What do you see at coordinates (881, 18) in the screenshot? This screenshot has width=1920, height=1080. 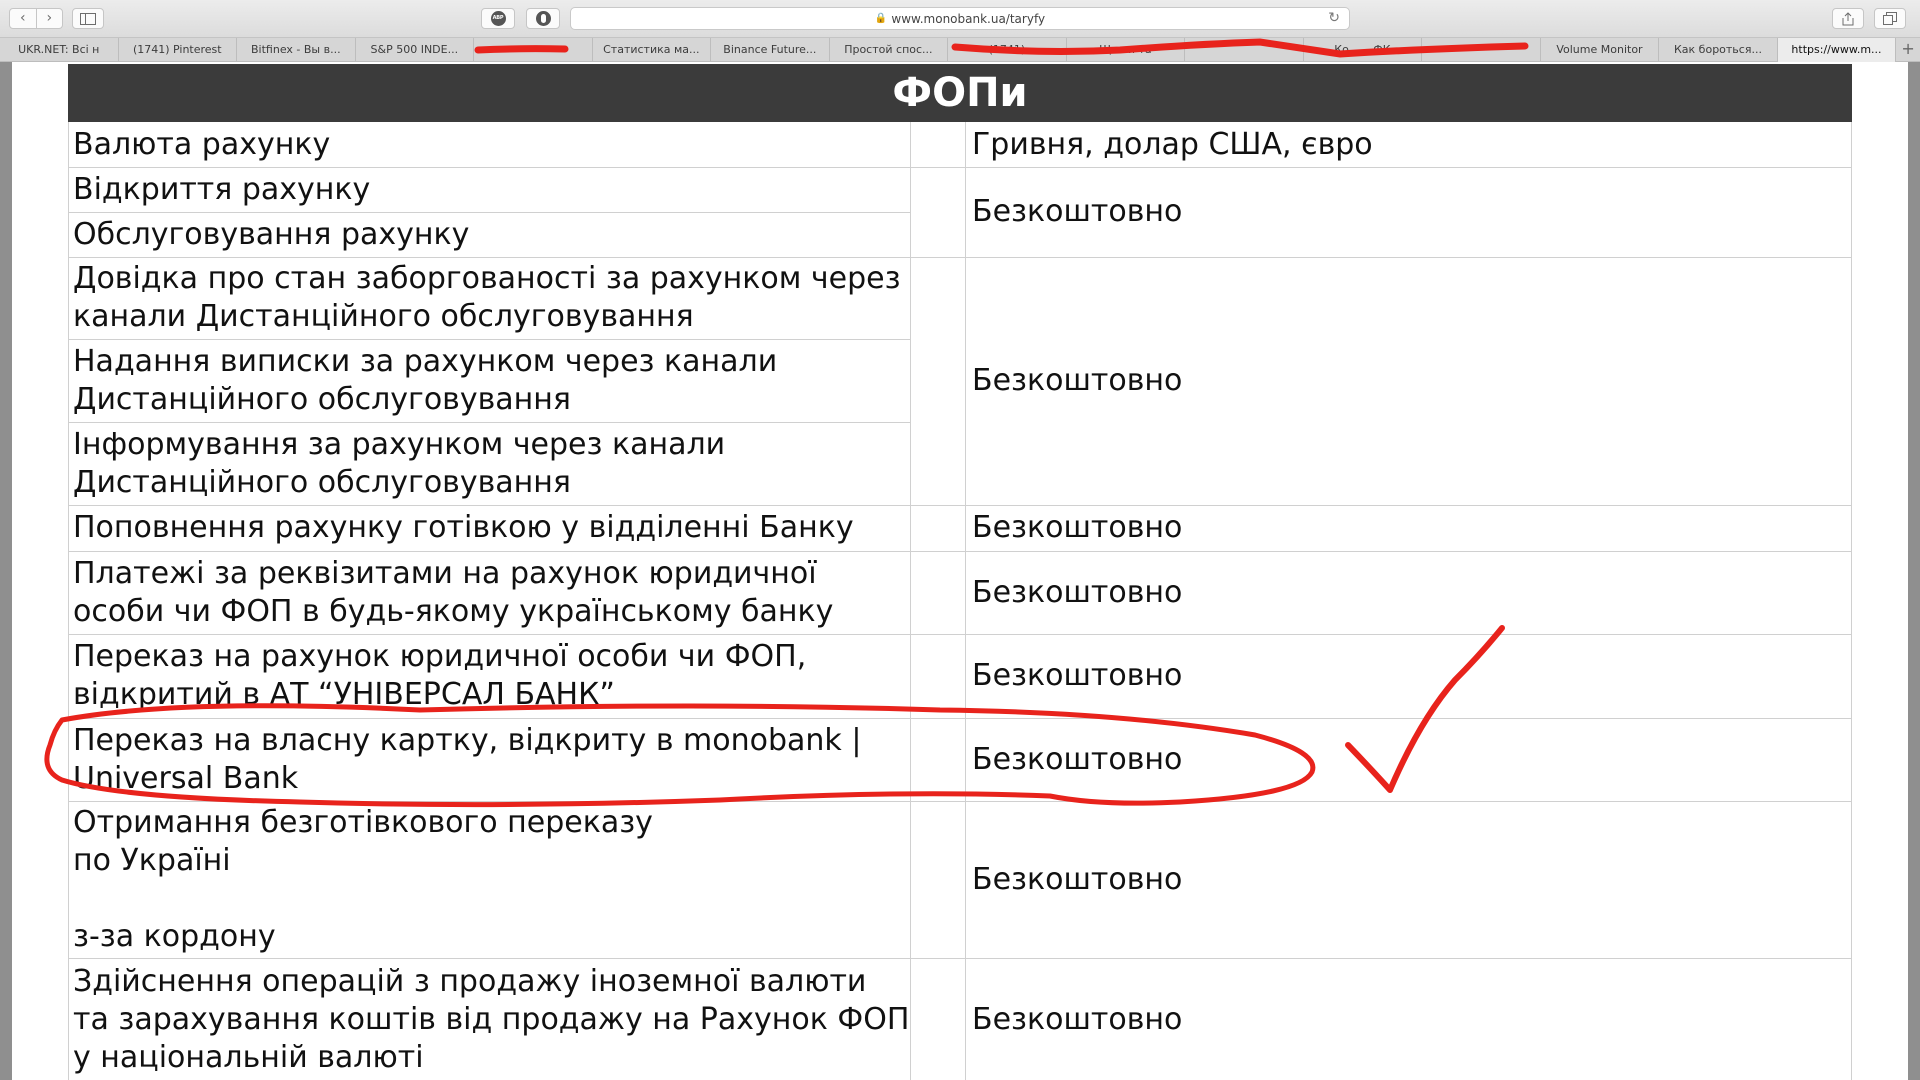 I see `lock-icon: 🔒` at bounding box center [881, 18].